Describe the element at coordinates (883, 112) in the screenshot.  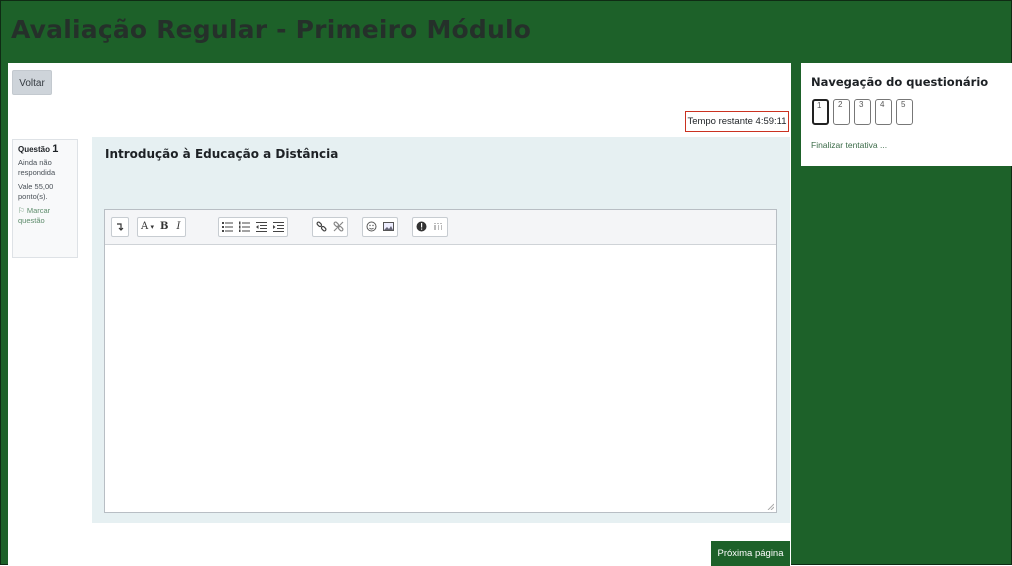
I see `nav-page-4-button: 4` at that location.